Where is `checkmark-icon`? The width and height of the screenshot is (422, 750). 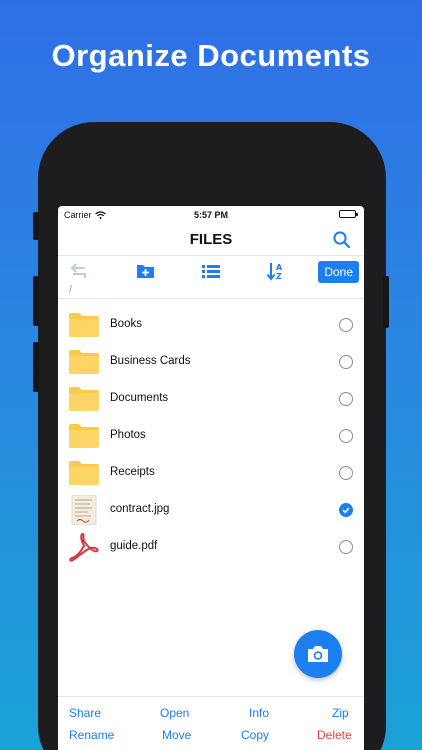 checkmark-icon is located at coordinates (346, 510).